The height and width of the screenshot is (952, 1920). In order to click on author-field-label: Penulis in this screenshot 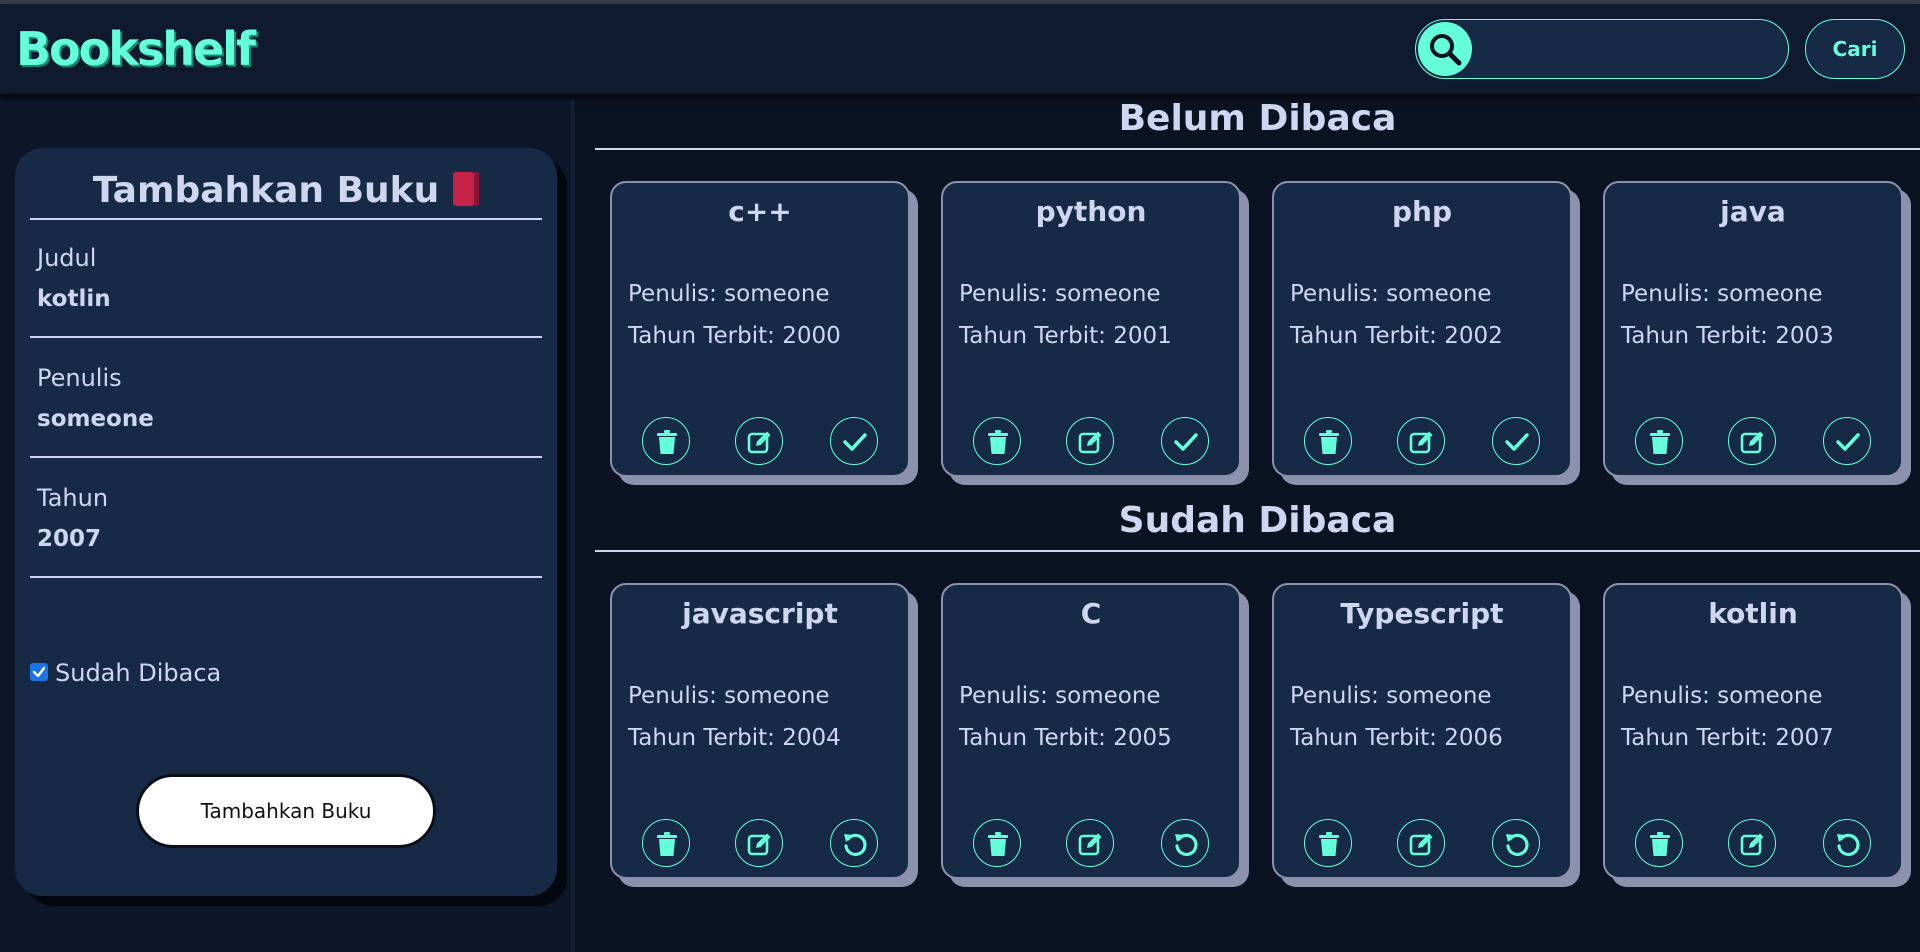, I will do `click(79, 378)`.